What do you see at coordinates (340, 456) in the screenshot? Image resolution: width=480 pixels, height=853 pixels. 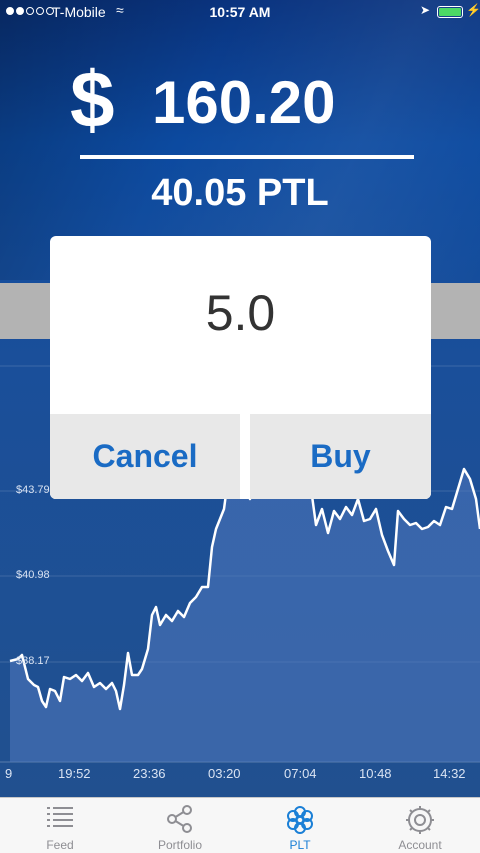 I see `buy-button: Buy` at bounding box center [340, 456].